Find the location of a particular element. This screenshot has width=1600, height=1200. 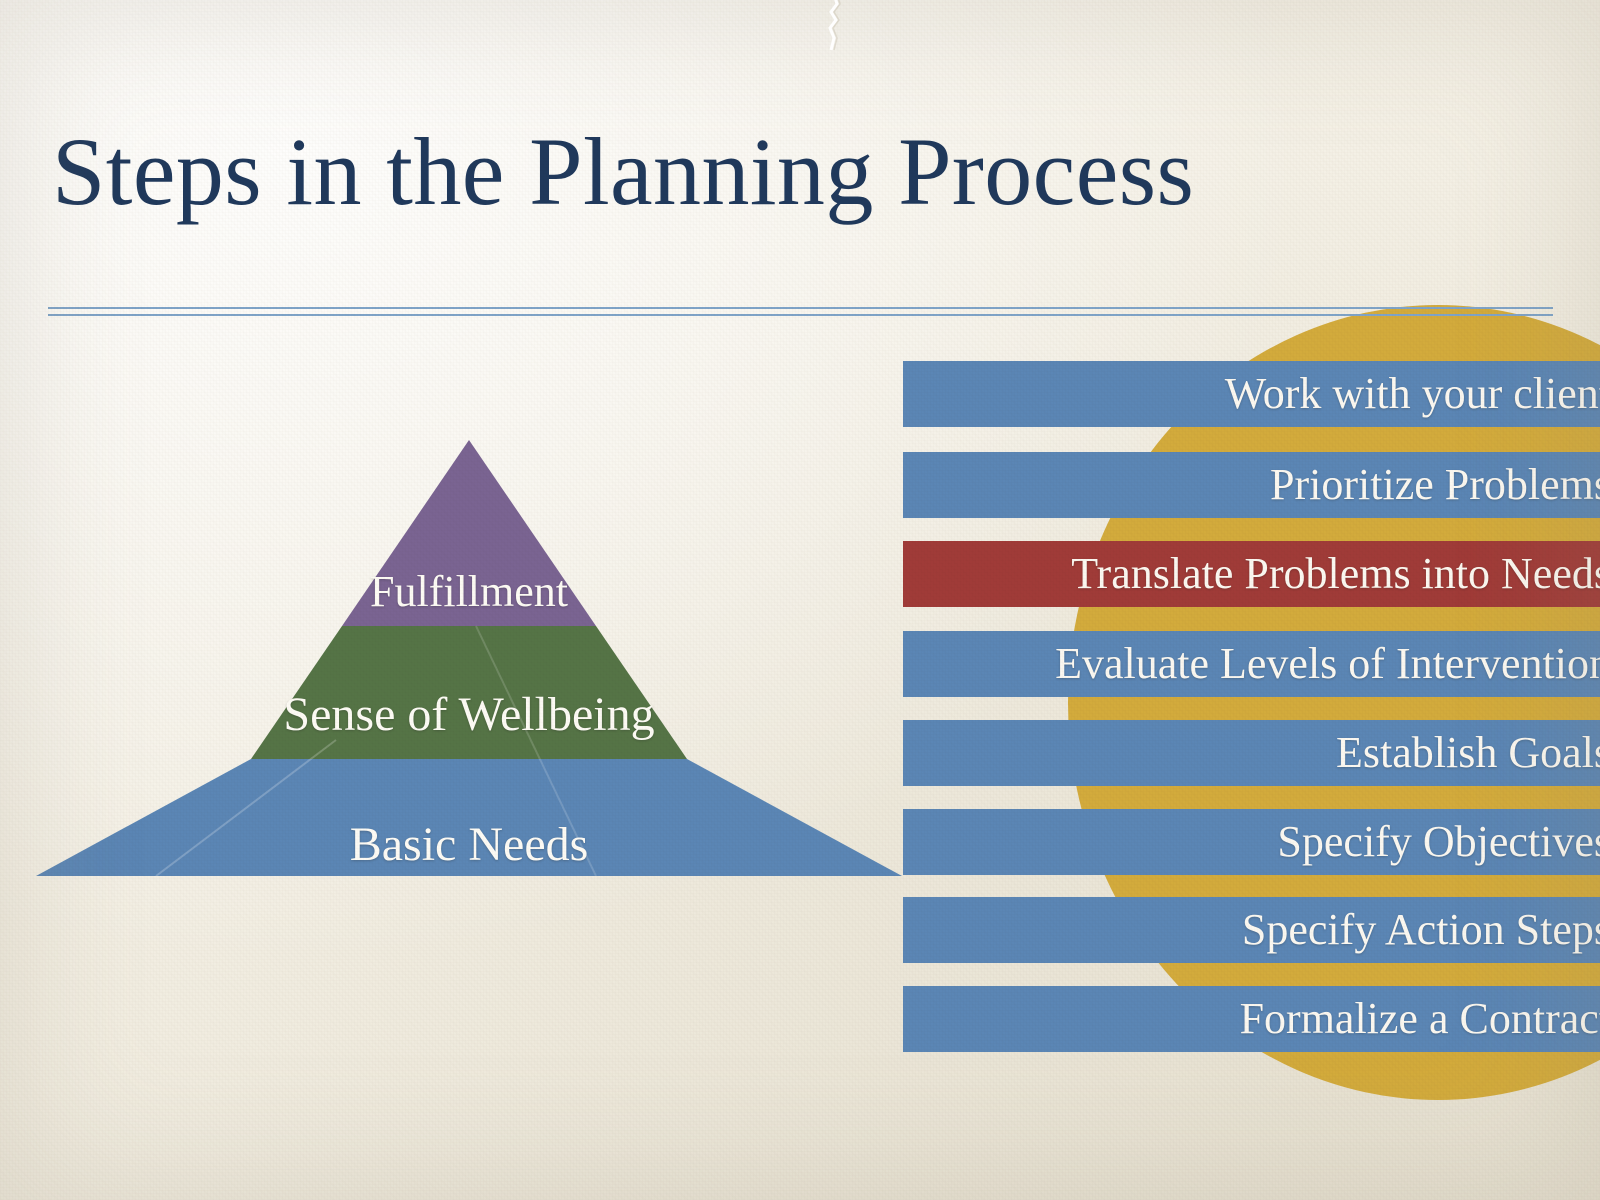

planning-step-bar: Translate Problems into Needs is located at coordinates (1251, 574).